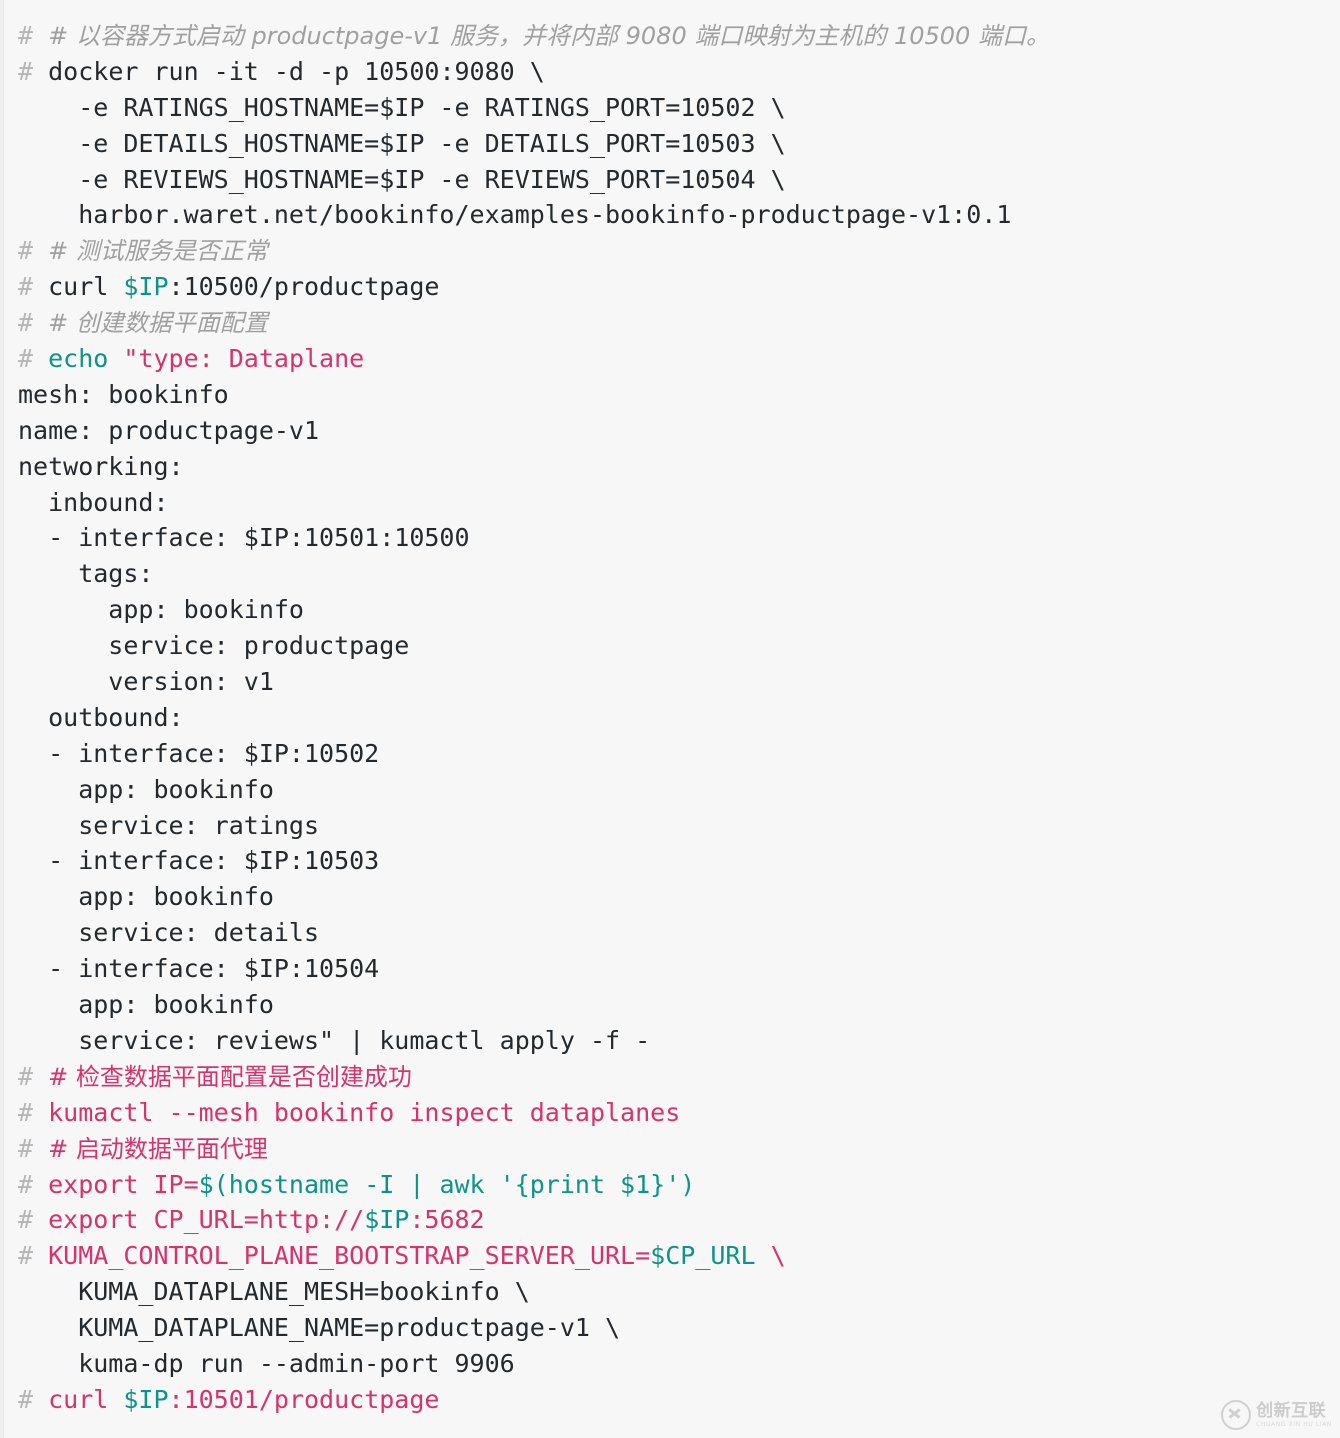 This screenshot has height=1438, width=1340. I want to click on code-token: $CP_URL, so click(703, 1256).